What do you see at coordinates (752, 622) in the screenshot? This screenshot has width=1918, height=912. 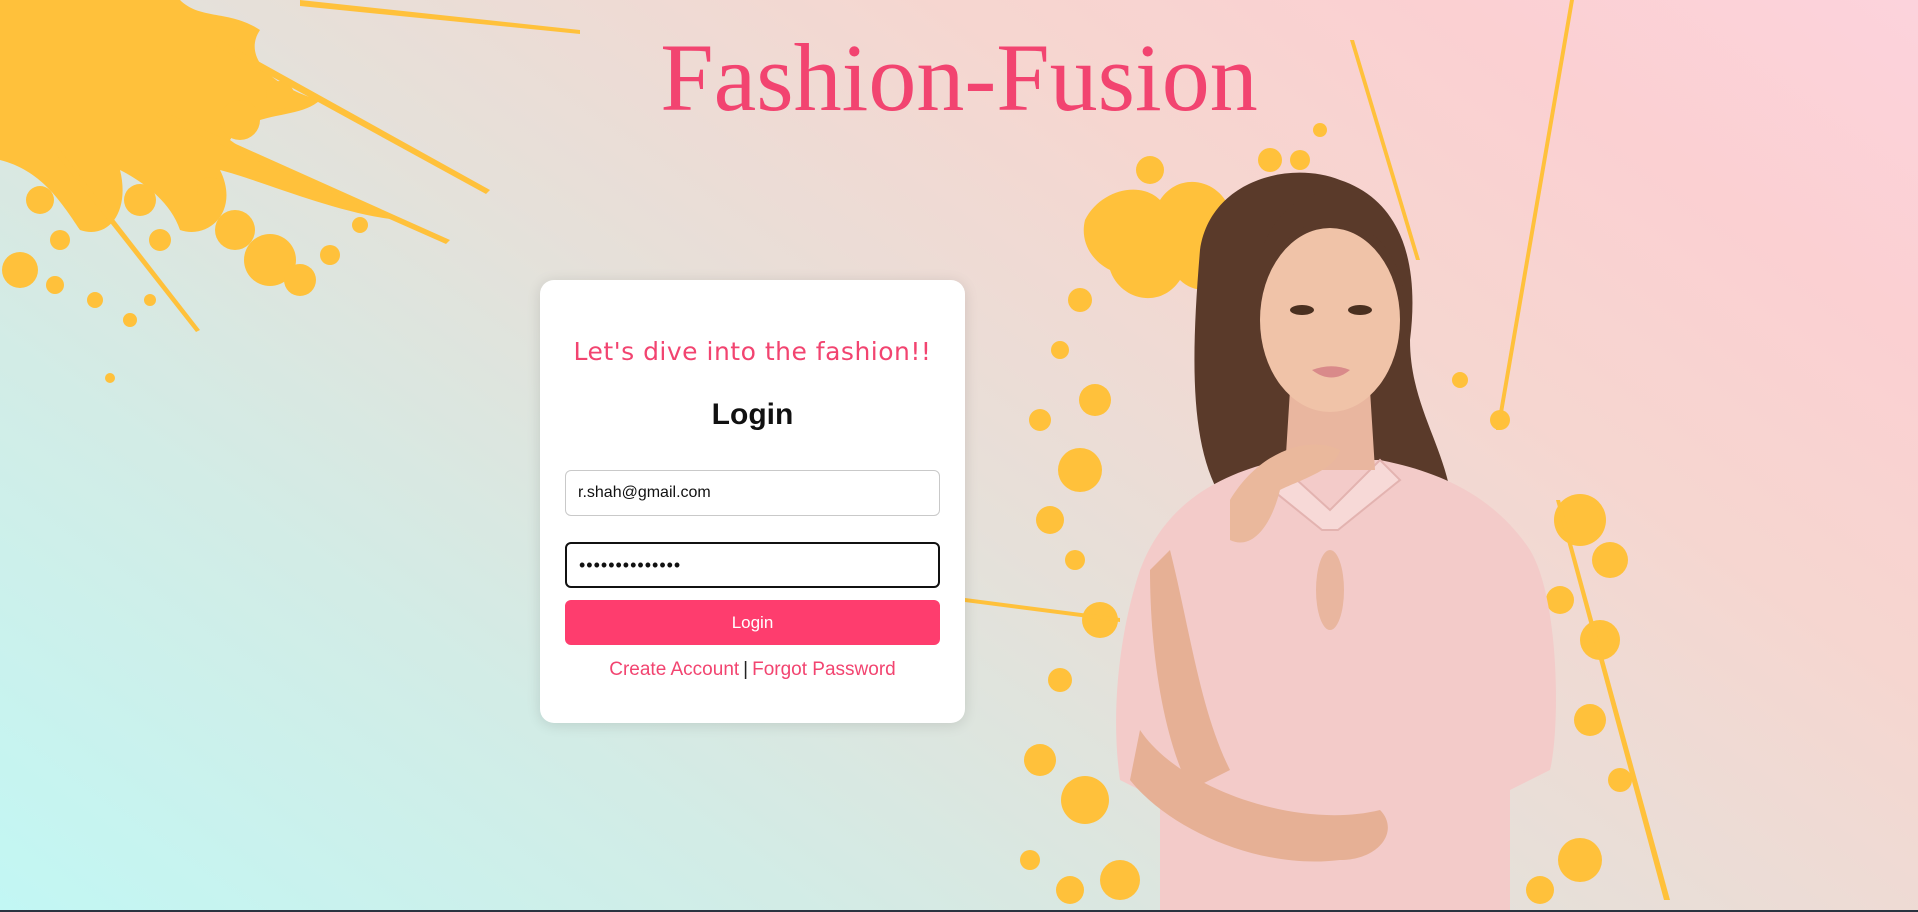 I see `login-button: Login` at bounding box center [752, 622].